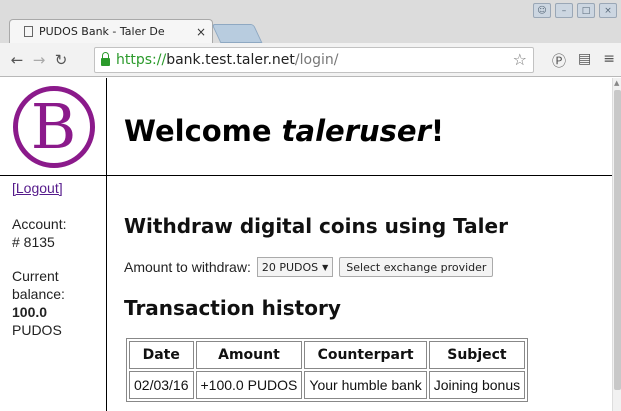  Describe the element at coordinates (437, 131) in the screenshot. I see `welcome-suffix: !` at that location.